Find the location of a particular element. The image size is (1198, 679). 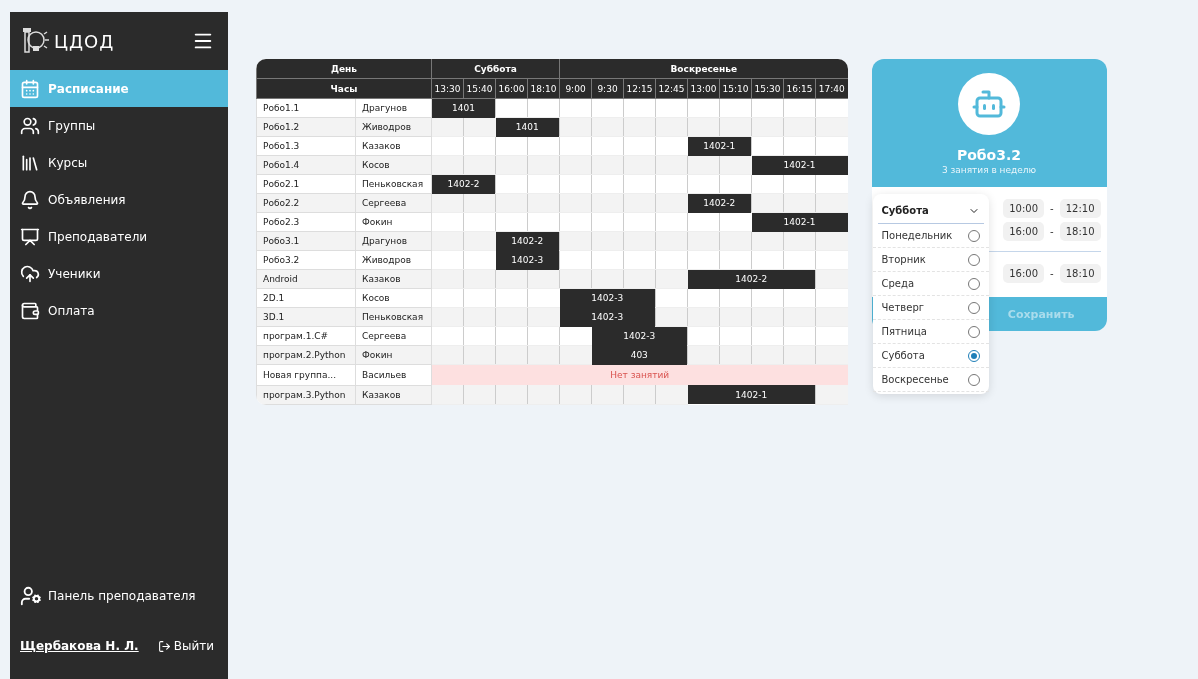

day-option: Воскресенье is located at coordinates (930, 380).